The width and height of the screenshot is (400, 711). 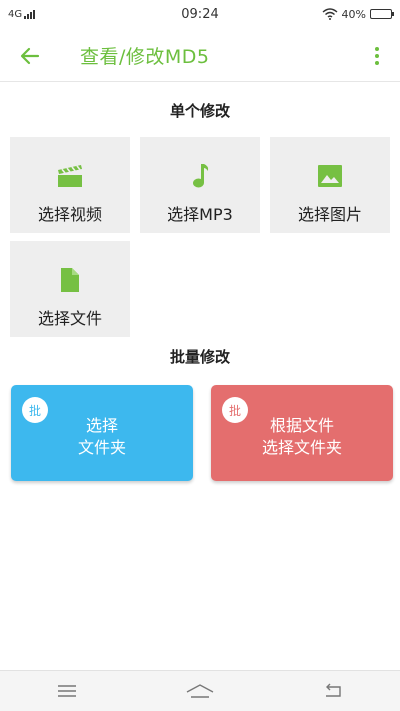 I want to click on music-note-icon, so click(x=201, y=176).